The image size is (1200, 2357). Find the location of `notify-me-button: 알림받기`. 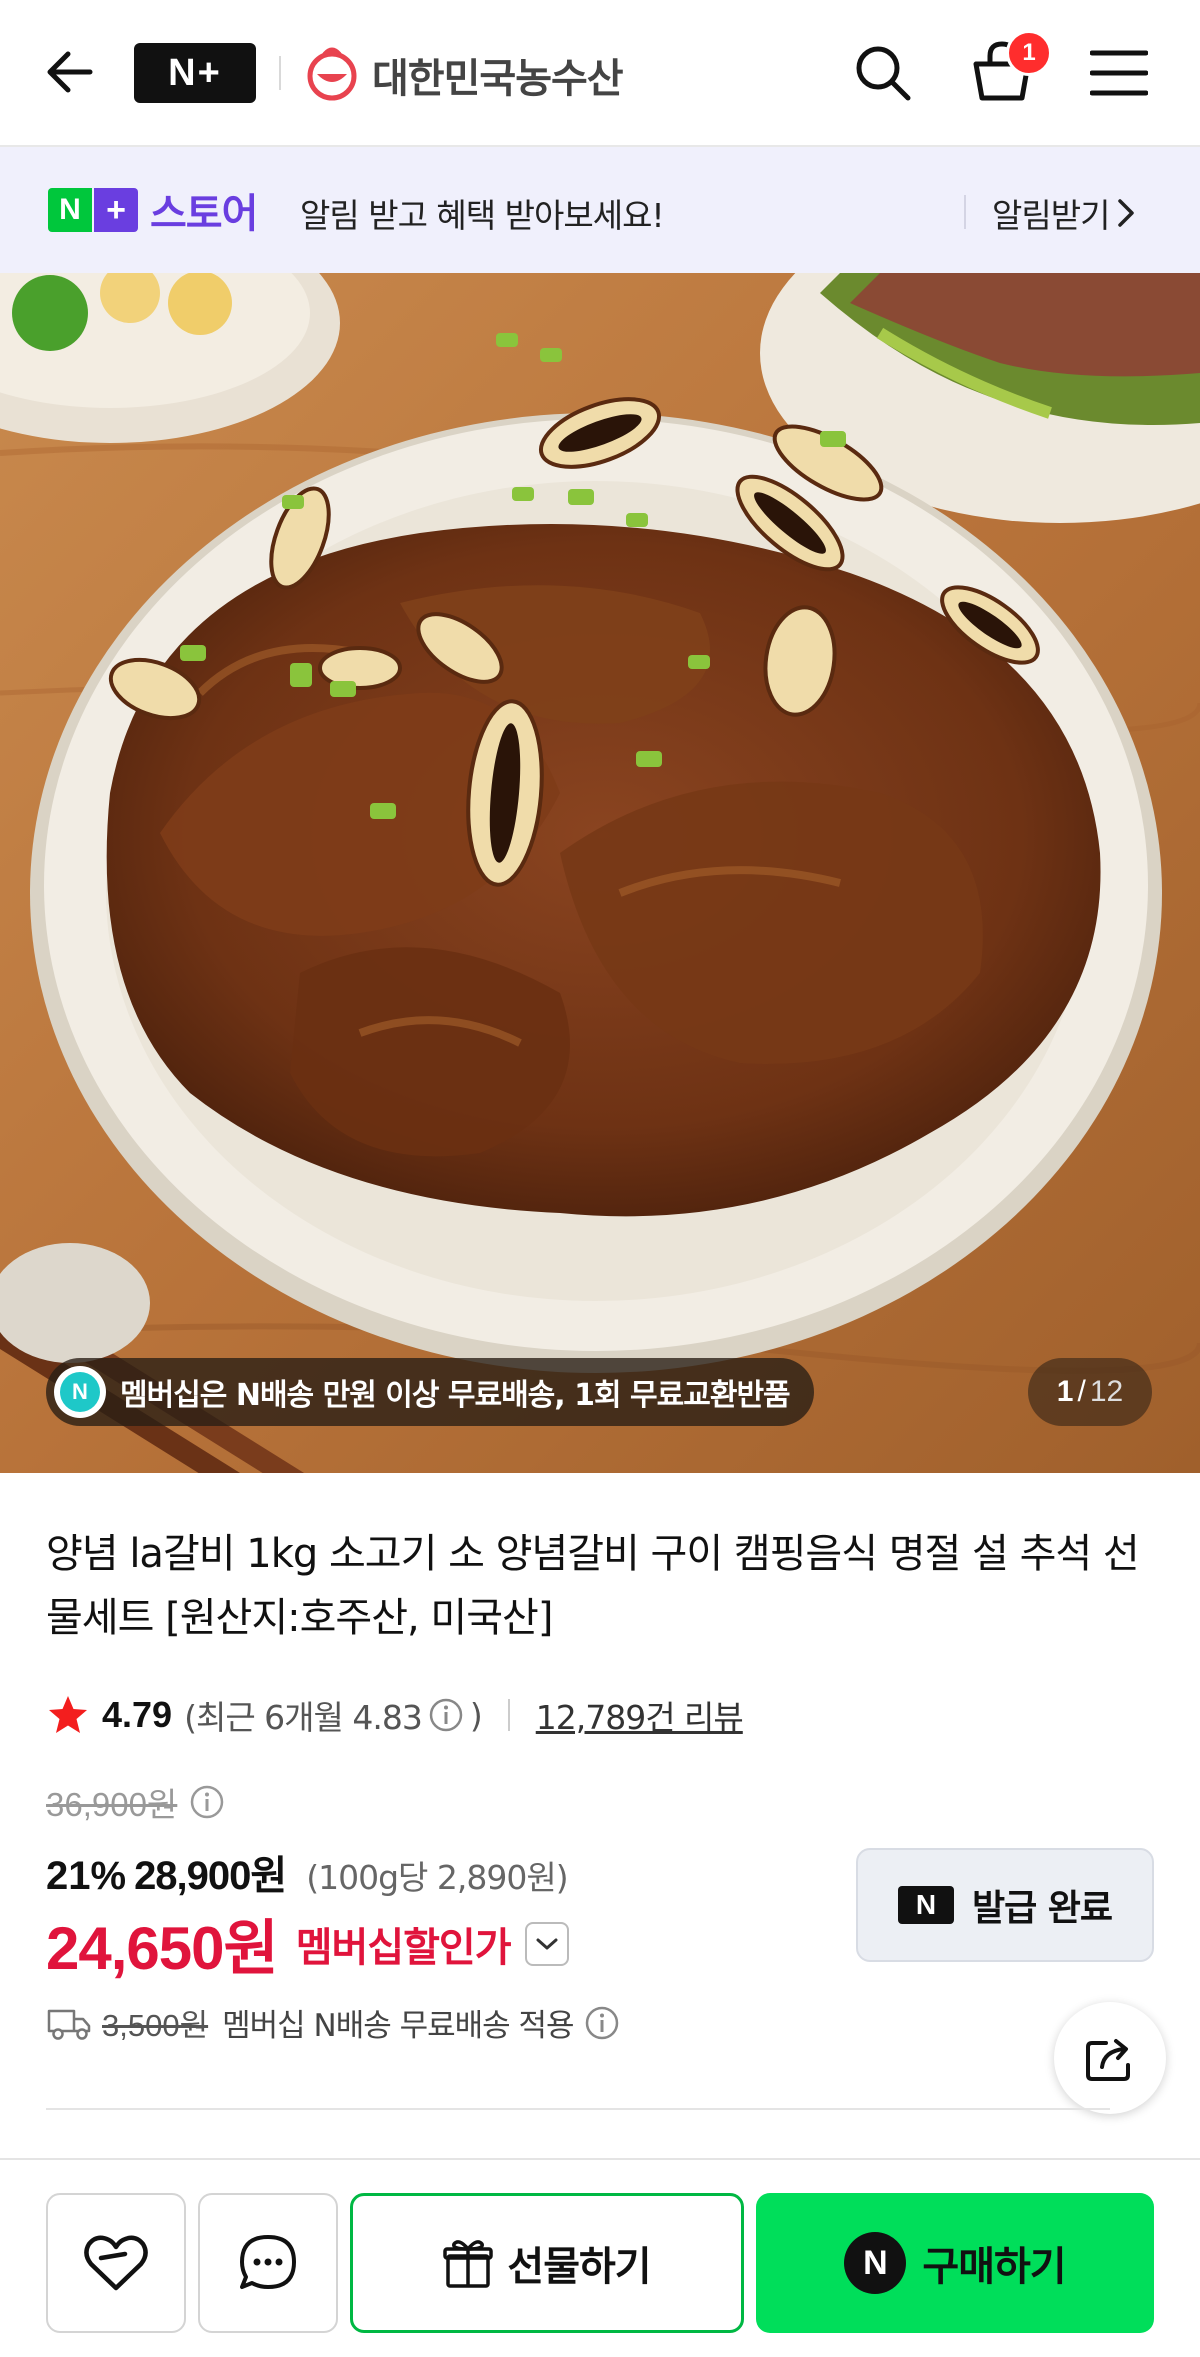

notify-me-button: 알림받기 is located at coordinates (1063, 213).